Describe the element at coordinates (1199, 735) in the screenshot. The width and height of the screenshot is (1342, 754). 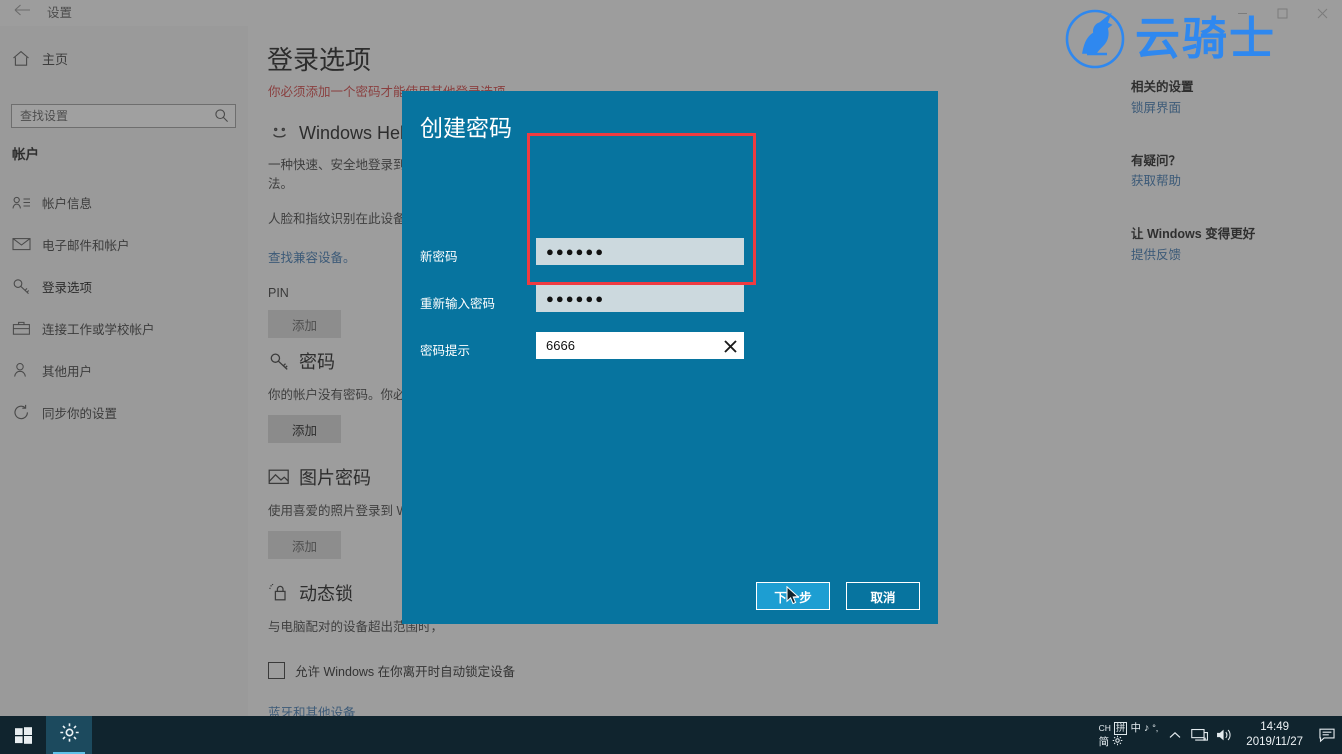
I see `network-icon` at that location.